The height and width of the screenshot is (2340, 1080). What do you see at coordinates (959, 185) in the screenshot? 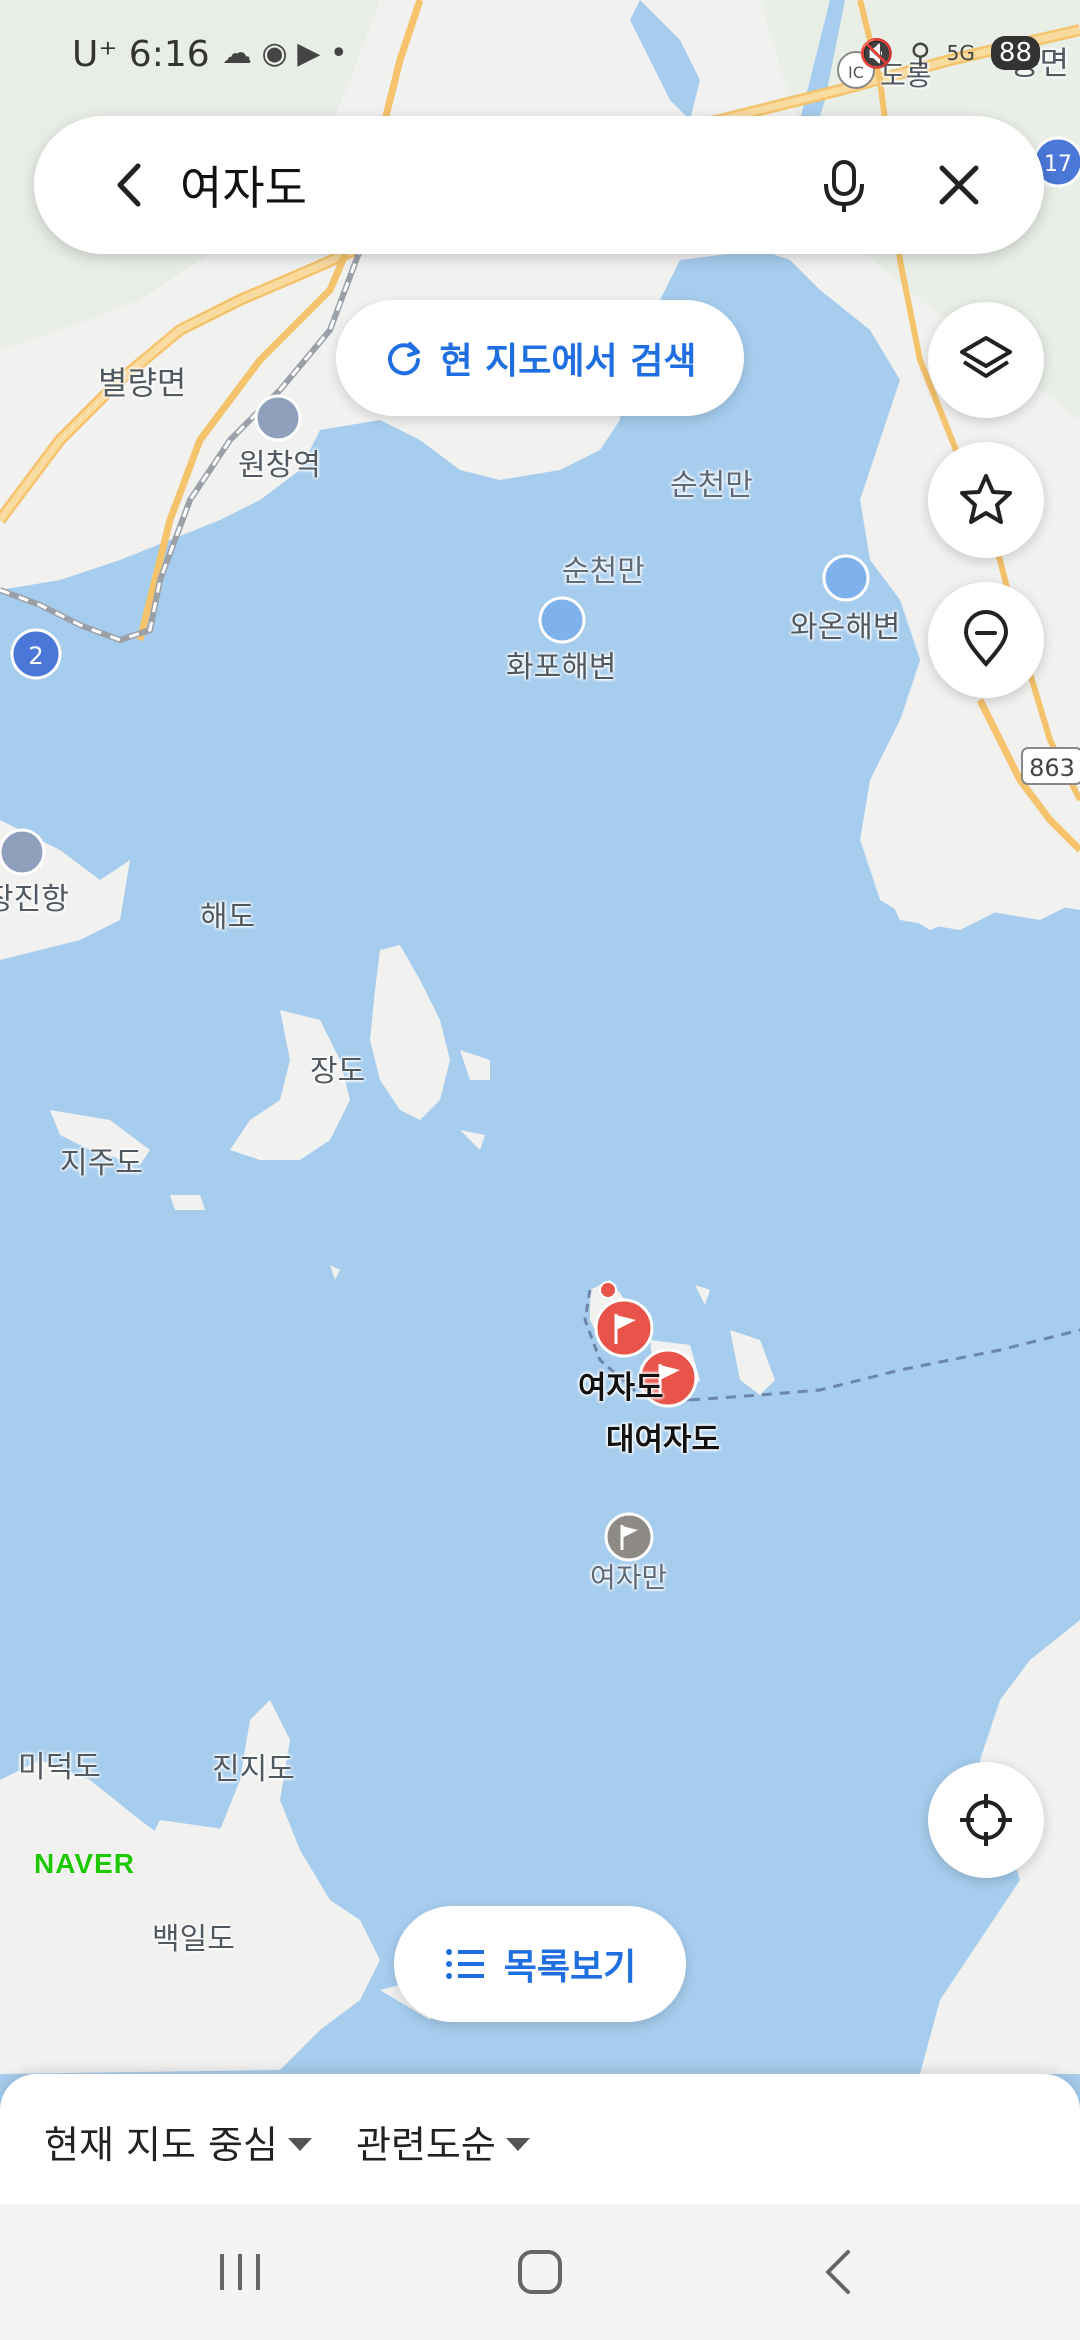
I see `close-icon` at bounding box center [959, 185].